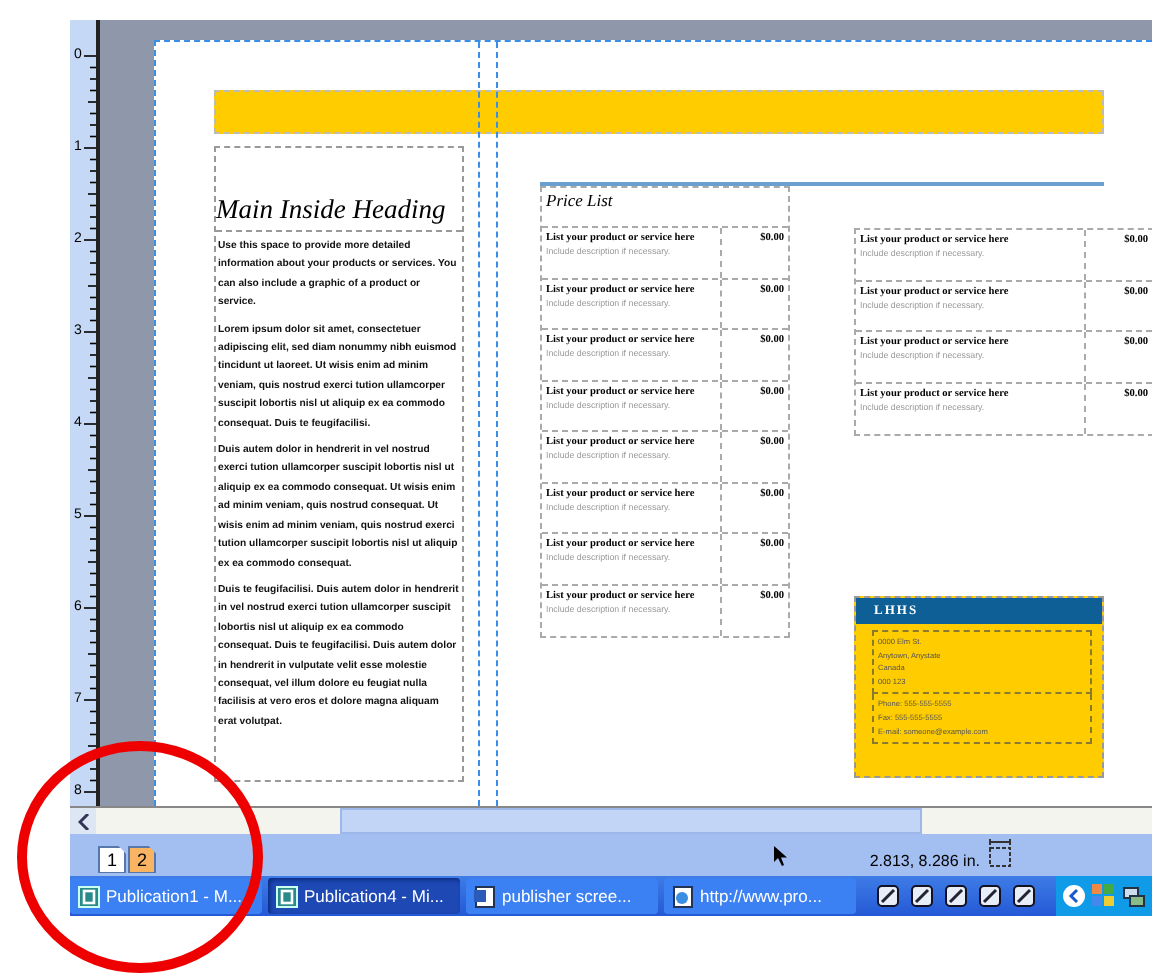 The image size is (1152, 974). I want to click on mouse-pointer-icon, so click(781, 856).